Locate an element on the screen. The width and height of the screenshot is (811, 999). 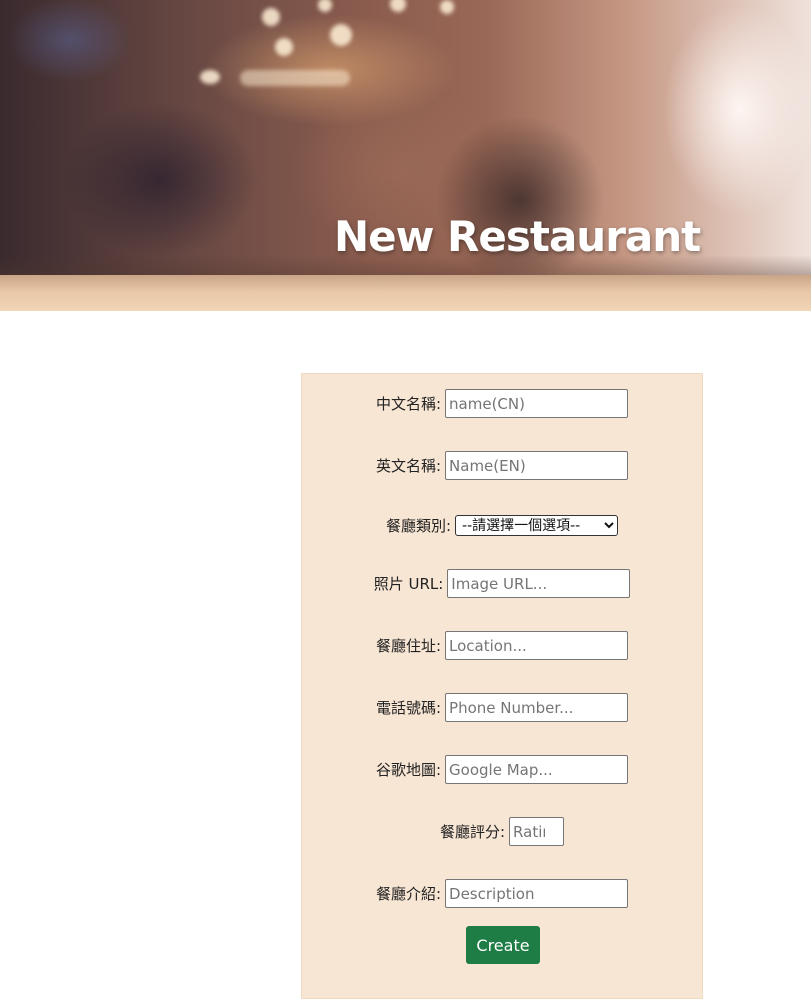
form-row-rating: 餐廳評分: is located at coordinates (502, 831).